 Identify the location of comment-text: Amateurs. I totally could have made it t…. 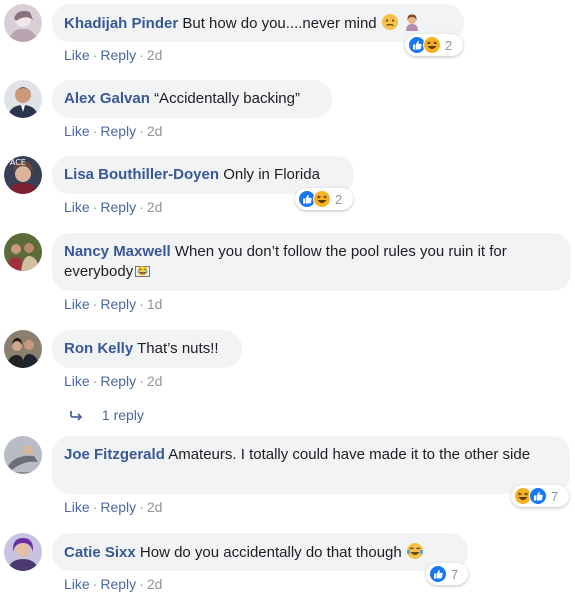
(349, 454).